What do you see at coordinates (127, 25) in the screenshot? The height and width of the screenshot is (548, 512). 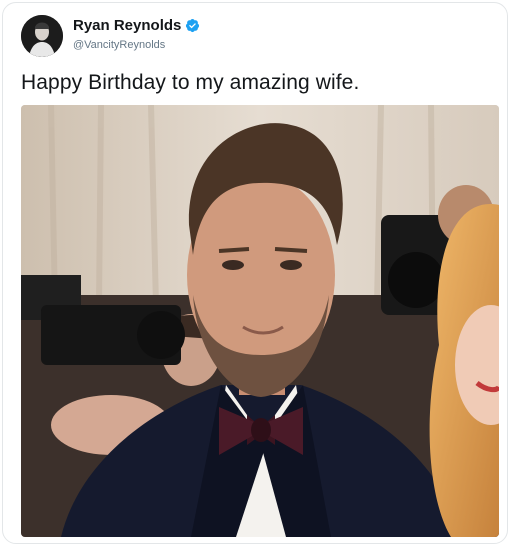 I see `author-name: Ryan Reynolds` at bounding box center [127, 25].